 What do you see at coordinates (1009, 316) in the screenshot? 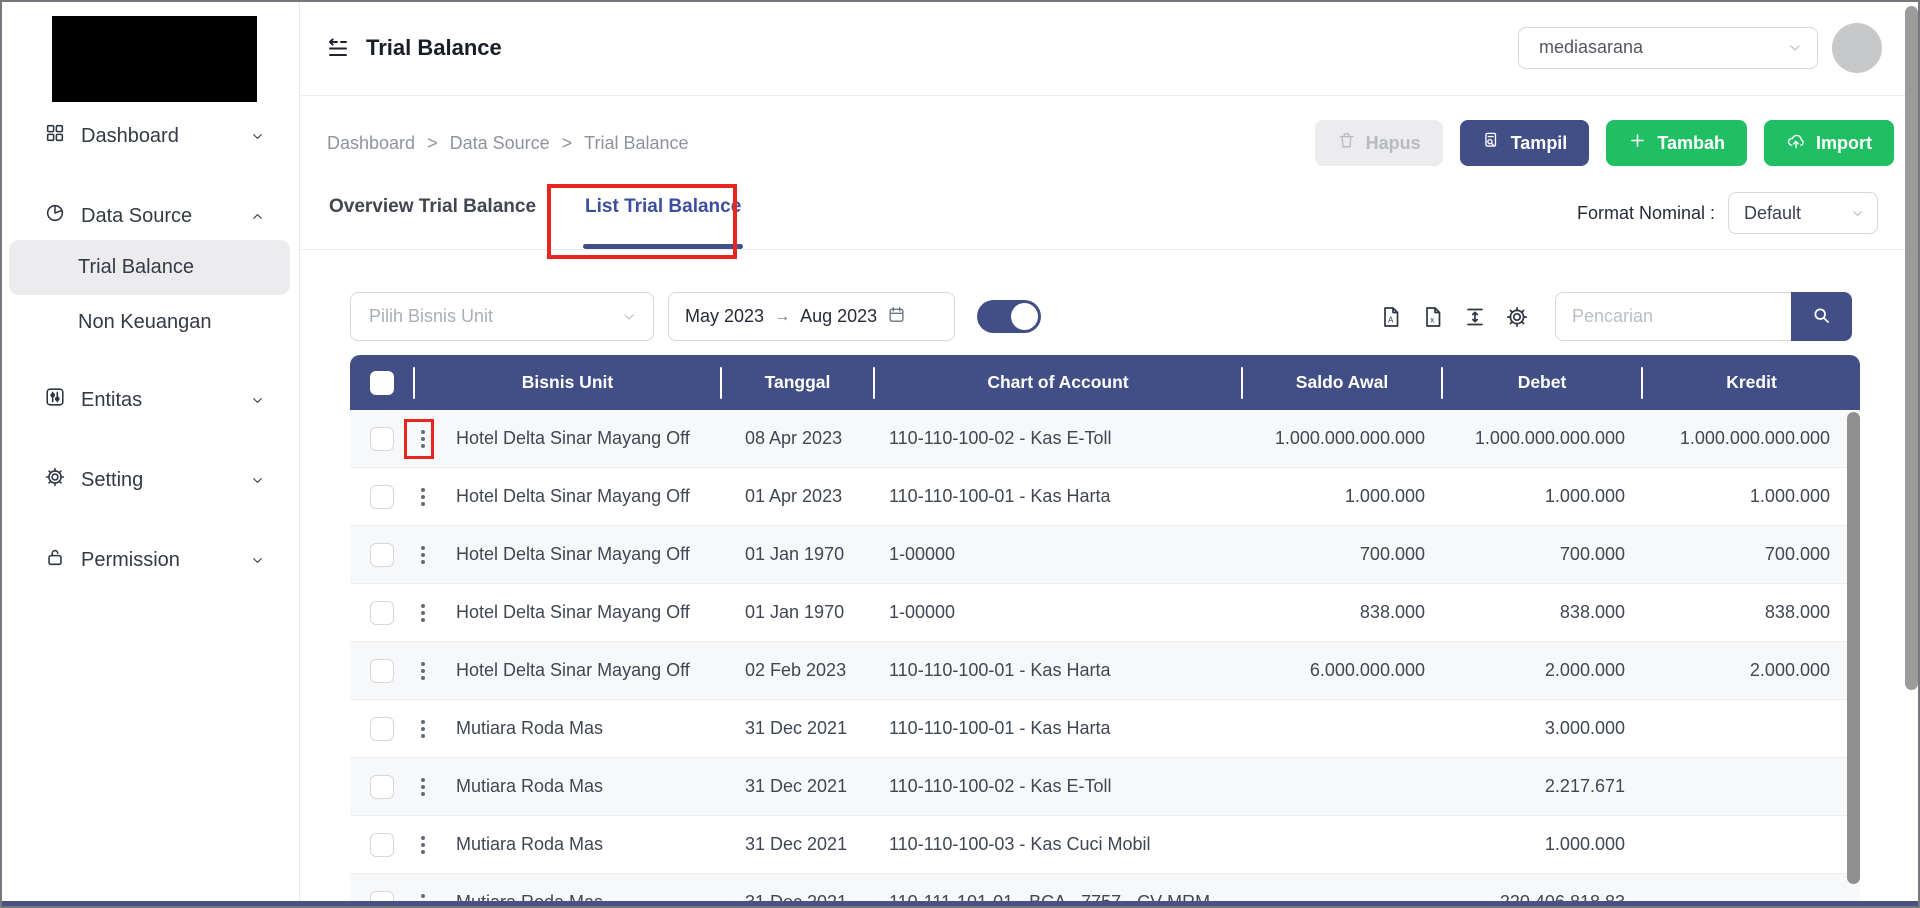
I see `filter-toggle` at bounding box center [1009, 316].